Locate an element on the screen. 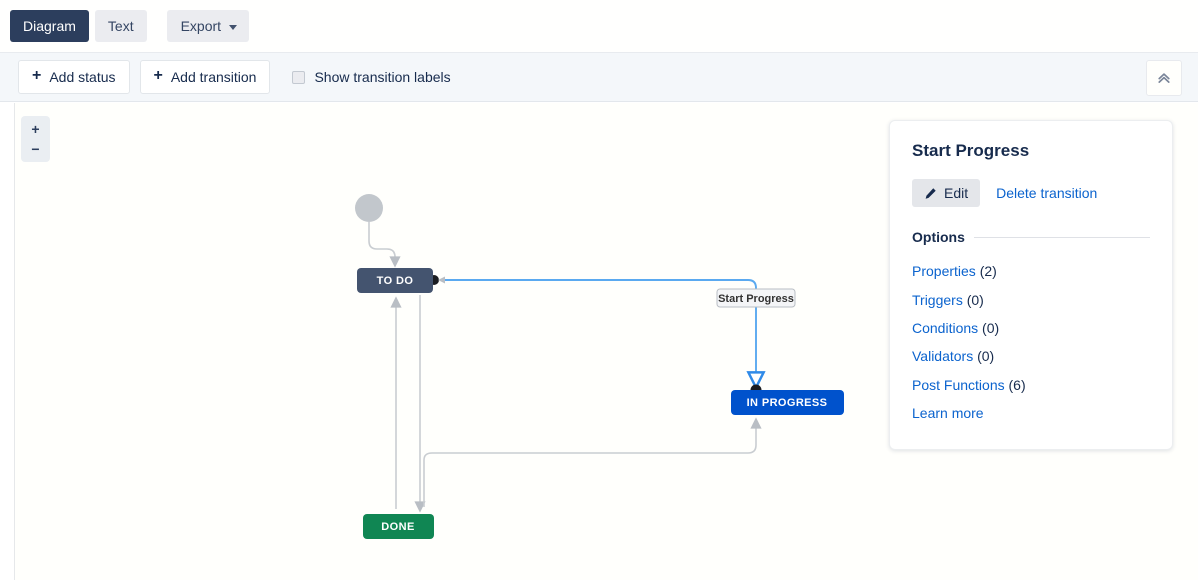 This screenshot has height=580, width=1198. edit-button: Edit is located at coordinates (946, 193).